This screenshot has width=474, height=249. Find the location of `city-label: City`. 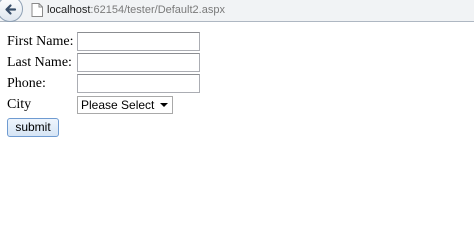

city-label: City is located at coordinates (19, 104).